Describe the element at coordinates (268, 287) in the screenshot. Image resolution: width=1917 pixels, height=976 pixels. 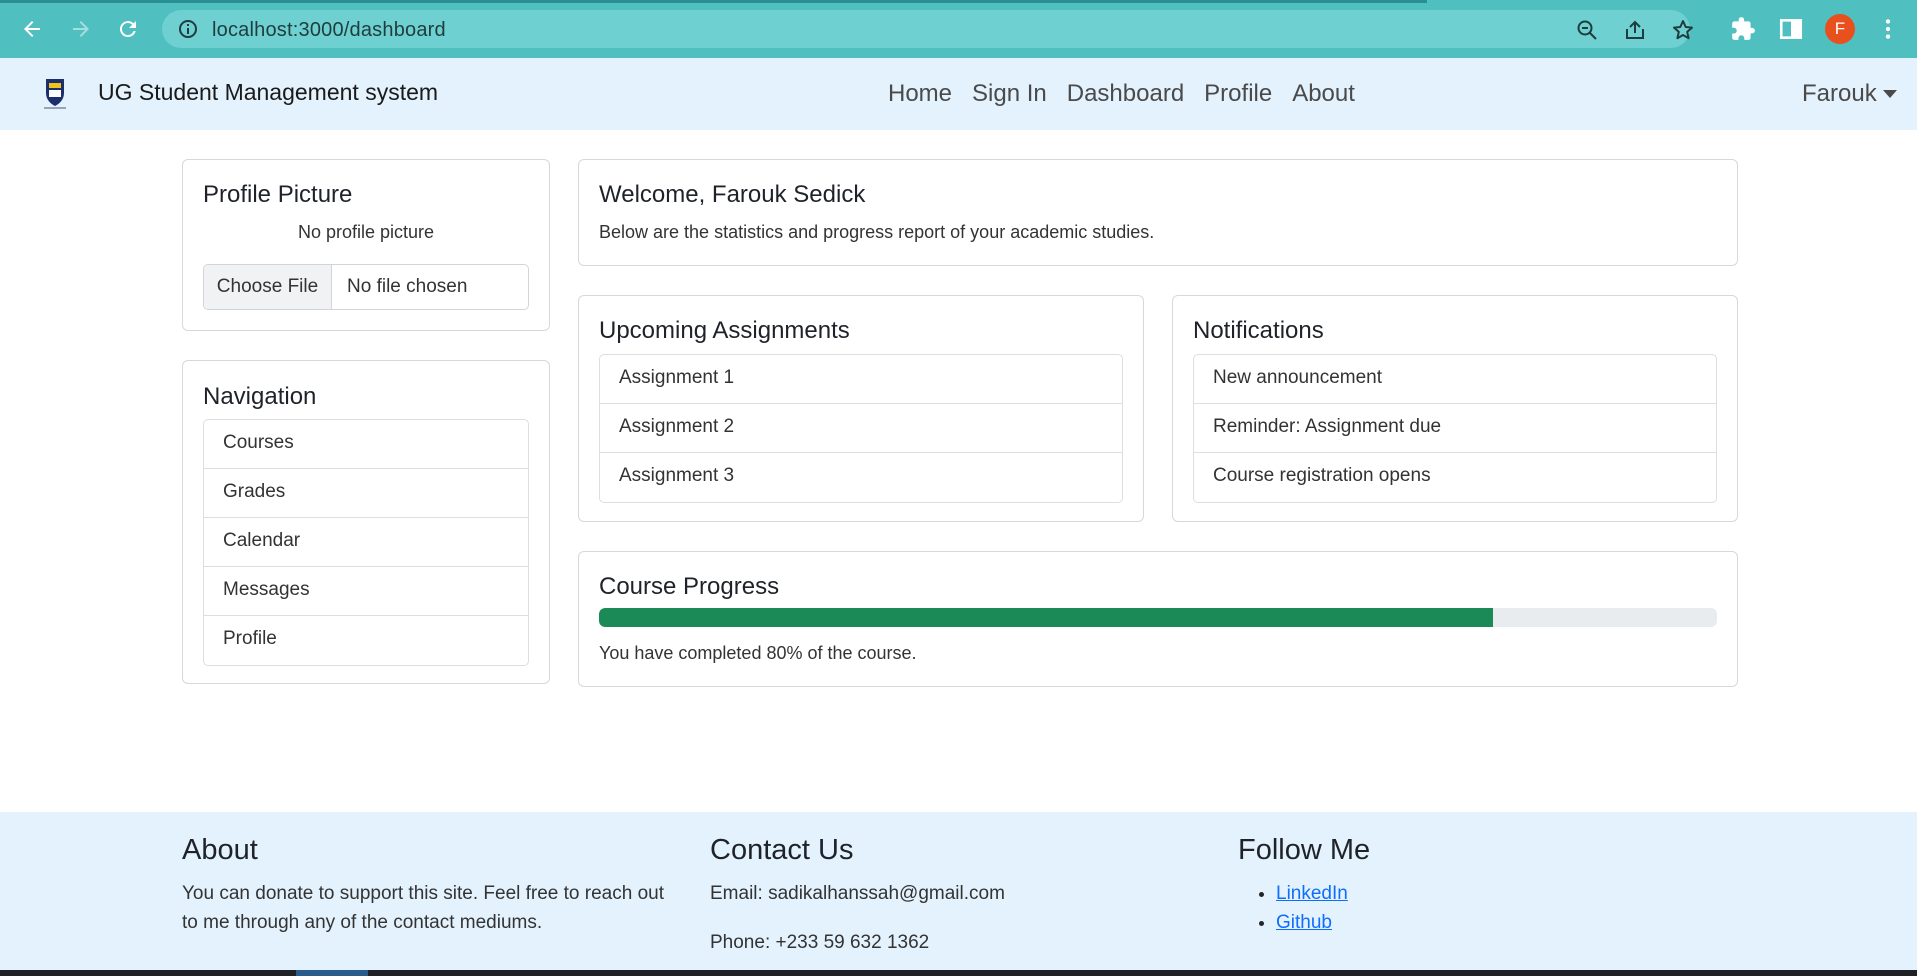
I see `choose-file-button: Choose File` at that location.